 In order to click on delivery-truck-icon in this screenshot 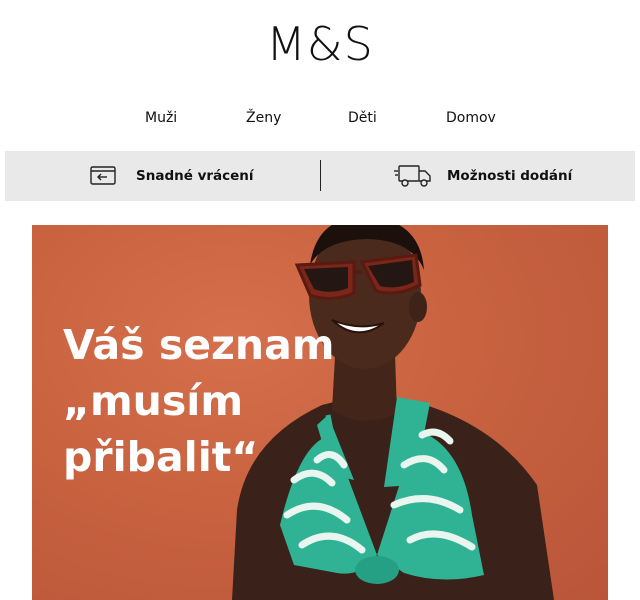, I will do `click(413, 176)`.